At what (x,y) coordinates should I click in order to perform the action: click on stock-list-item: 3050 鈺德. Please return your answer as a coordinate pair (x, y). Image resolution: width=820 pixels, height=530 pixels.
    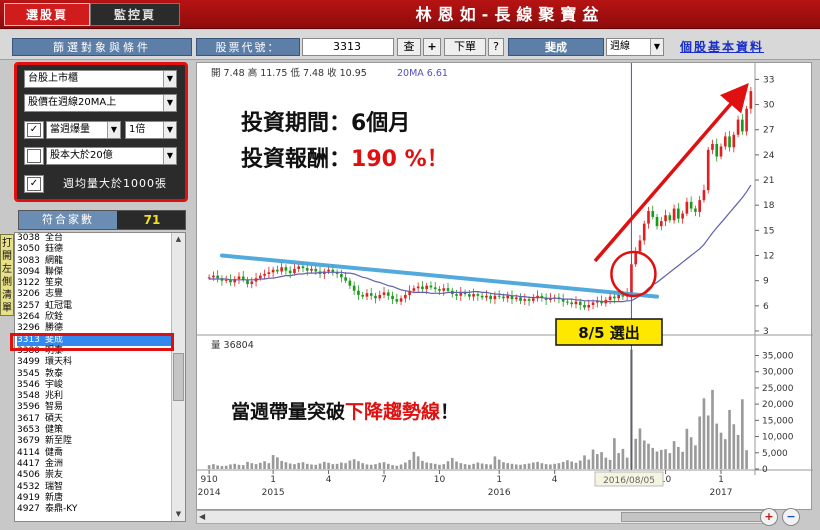
    Looking at the image, I should click on (94, 249).